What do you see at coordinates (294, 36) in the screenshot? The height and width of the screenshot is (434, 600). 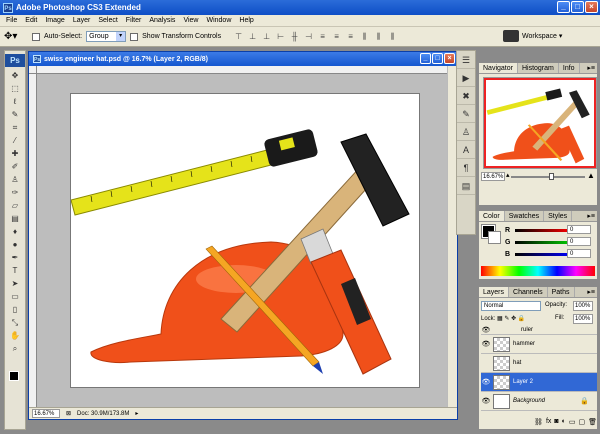 I see `align-hcenter-icon: ╫` at bounding box center [294, 36].